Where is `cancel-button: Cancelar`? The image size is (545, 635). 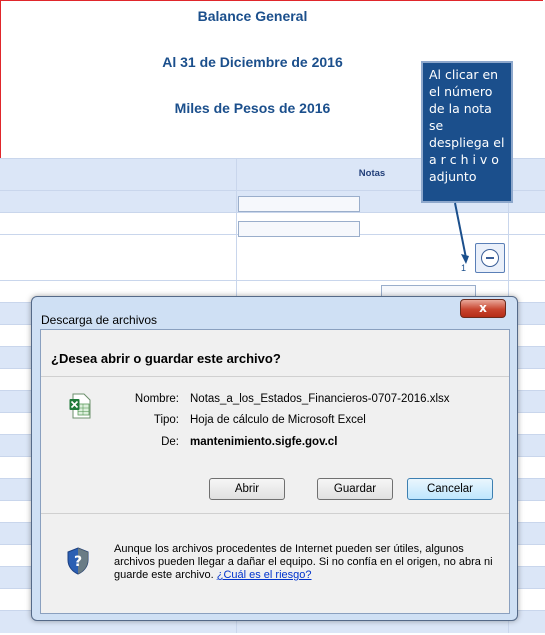 cancel-button: Cancelar is located at coordinates (450, 489).